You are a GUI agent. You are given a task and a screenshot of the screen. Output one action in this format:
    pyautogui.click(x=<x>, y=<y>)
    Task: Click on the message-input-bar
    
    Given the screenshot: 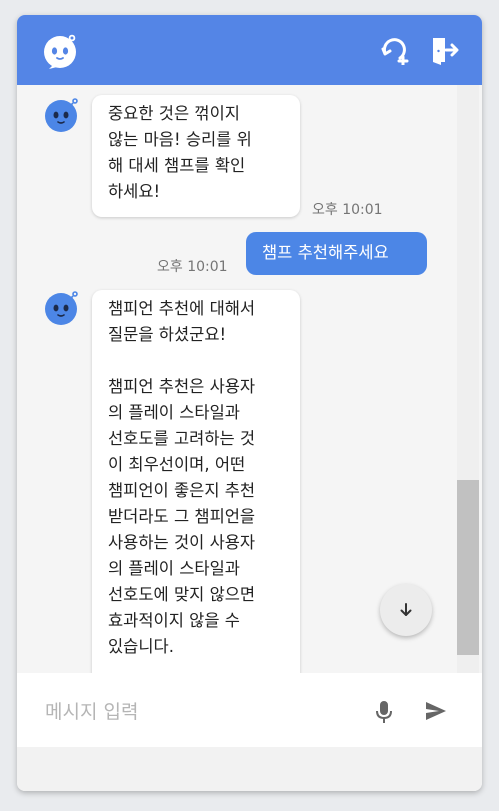 What is the action you would take?
    pyautogui.click(x=249, y=710)
    